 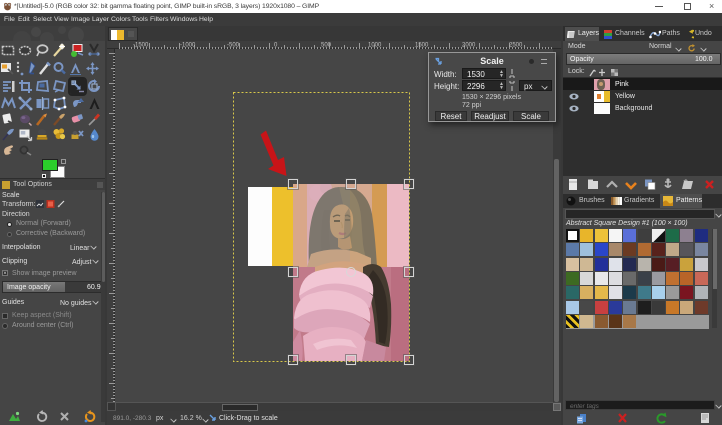 What do you see at coordinates (276, 46) in the screenshot?
I see `svg-text: 0` at bounding box center [276, 46].